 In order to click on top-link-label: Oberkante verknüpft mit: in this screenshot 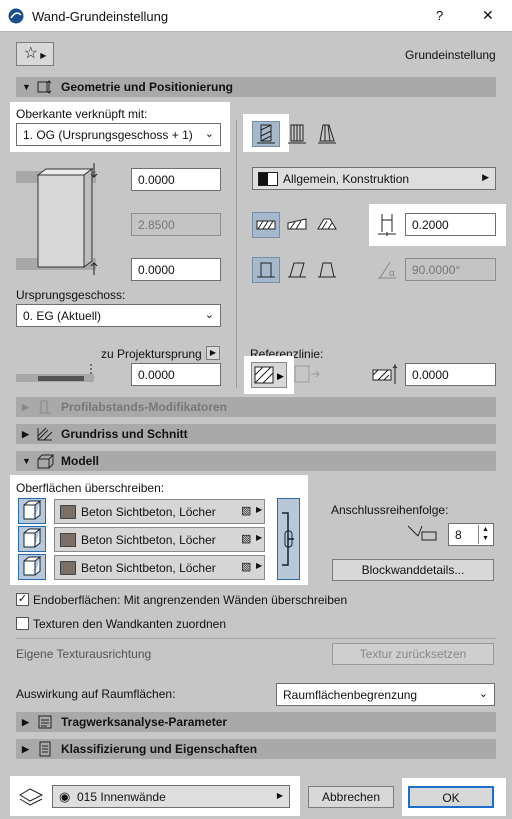, I will do `click(82, 114)`.